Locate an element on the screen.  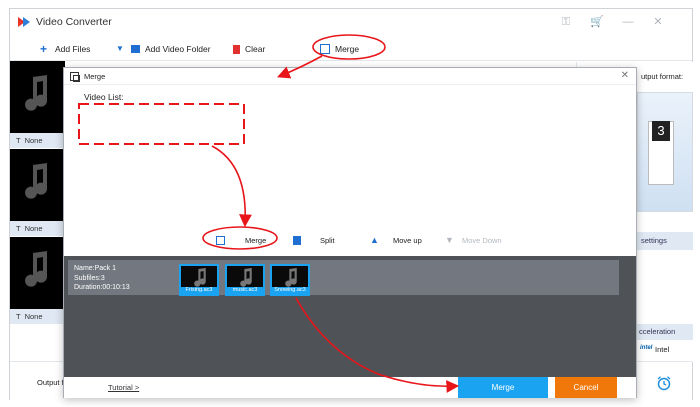
dialog-title: Merge is located at coordinates (95, 76).